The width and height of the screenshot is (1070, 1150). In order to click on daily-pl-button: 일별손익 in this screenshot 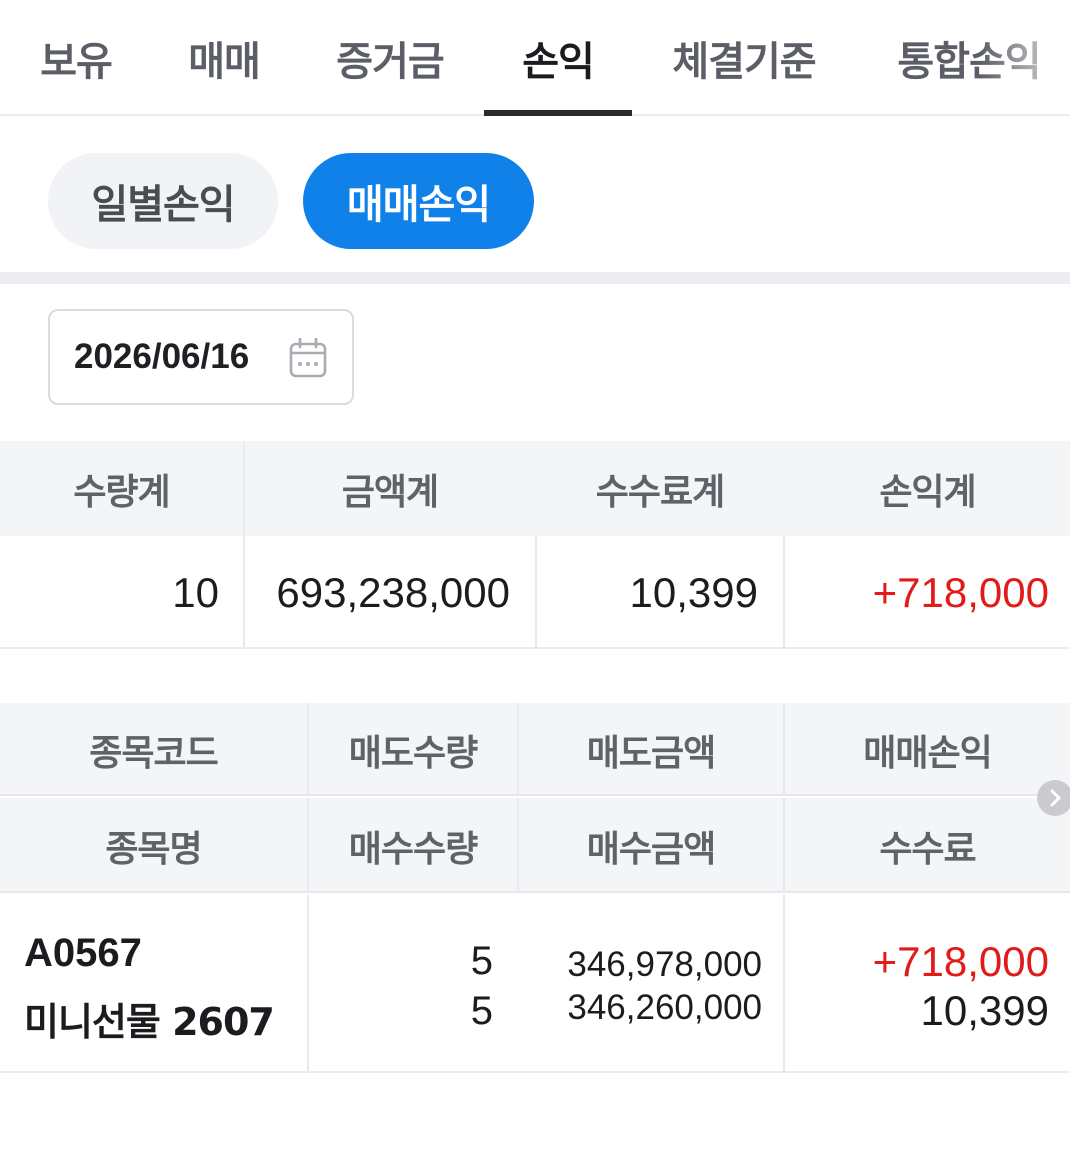, I will do `click(163, 201)`.